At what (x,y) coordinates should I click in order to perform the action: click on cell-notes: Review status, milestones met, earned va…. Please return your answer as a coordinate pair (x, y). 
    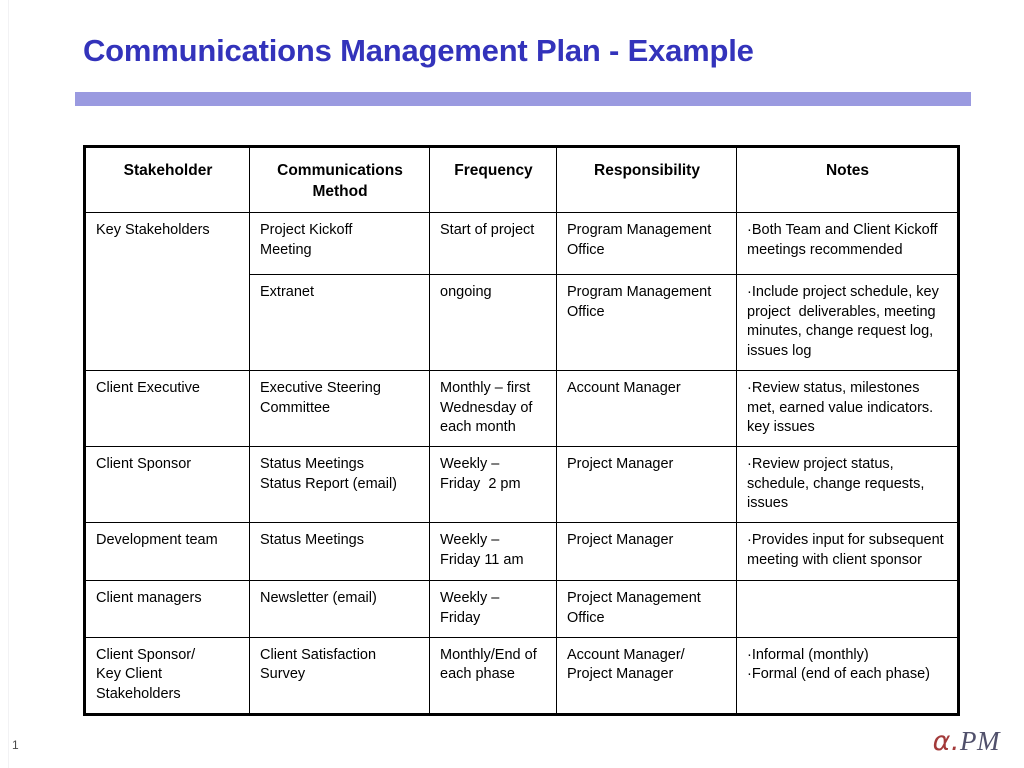
    Looking at the image, I should click on (847, 408).